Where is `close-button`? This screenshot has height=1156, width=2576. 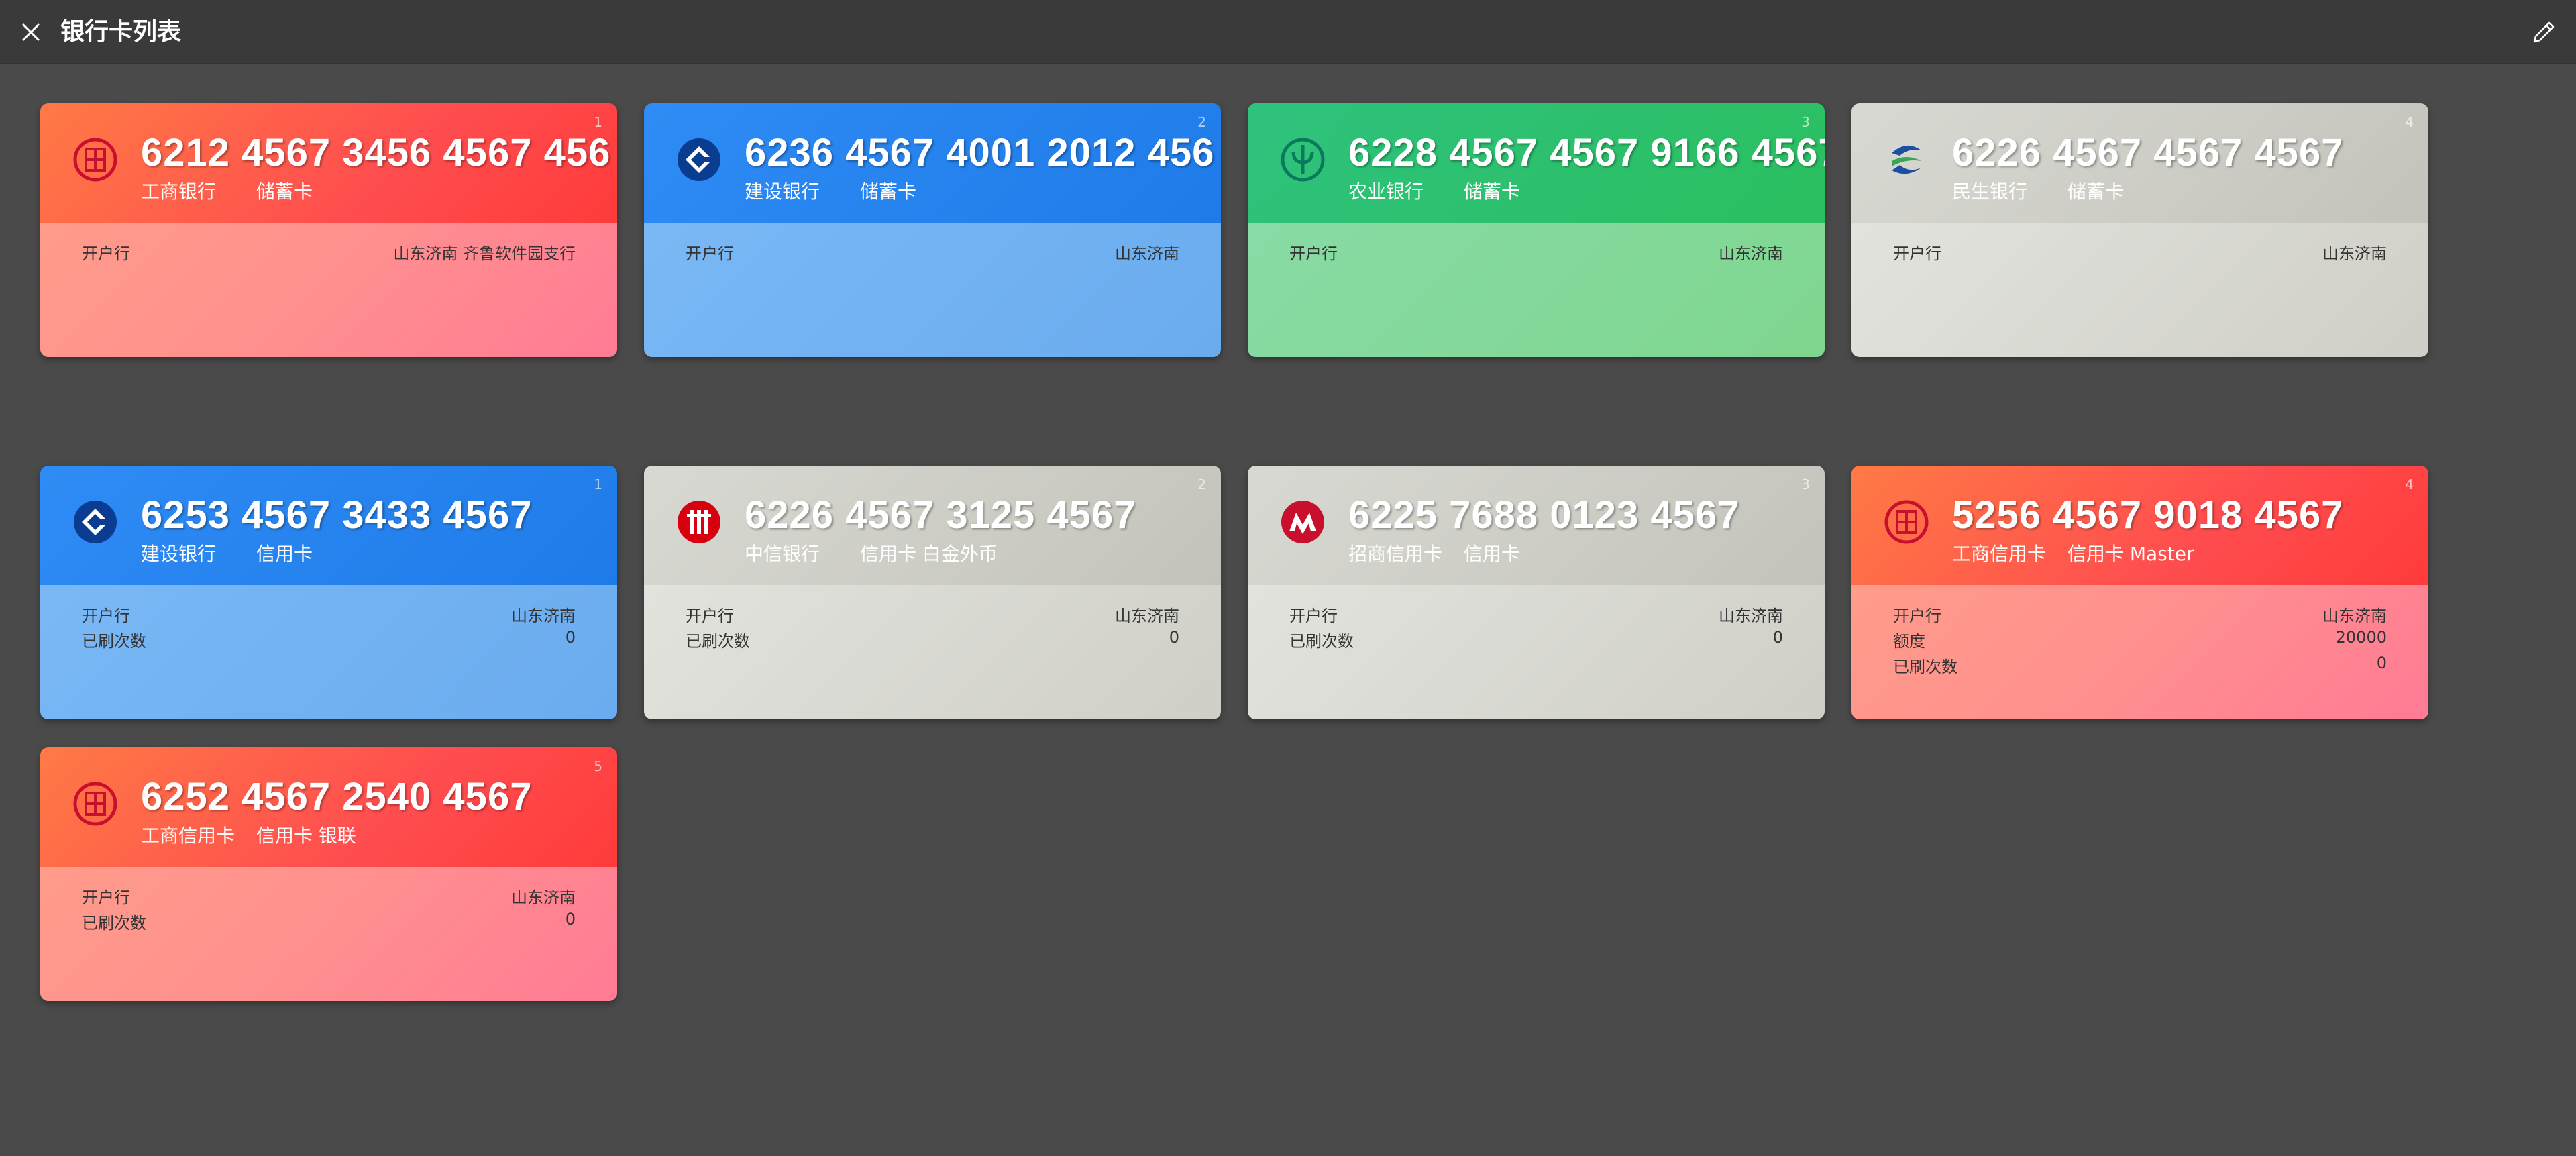 close-button is located at coordinates (31, 32).